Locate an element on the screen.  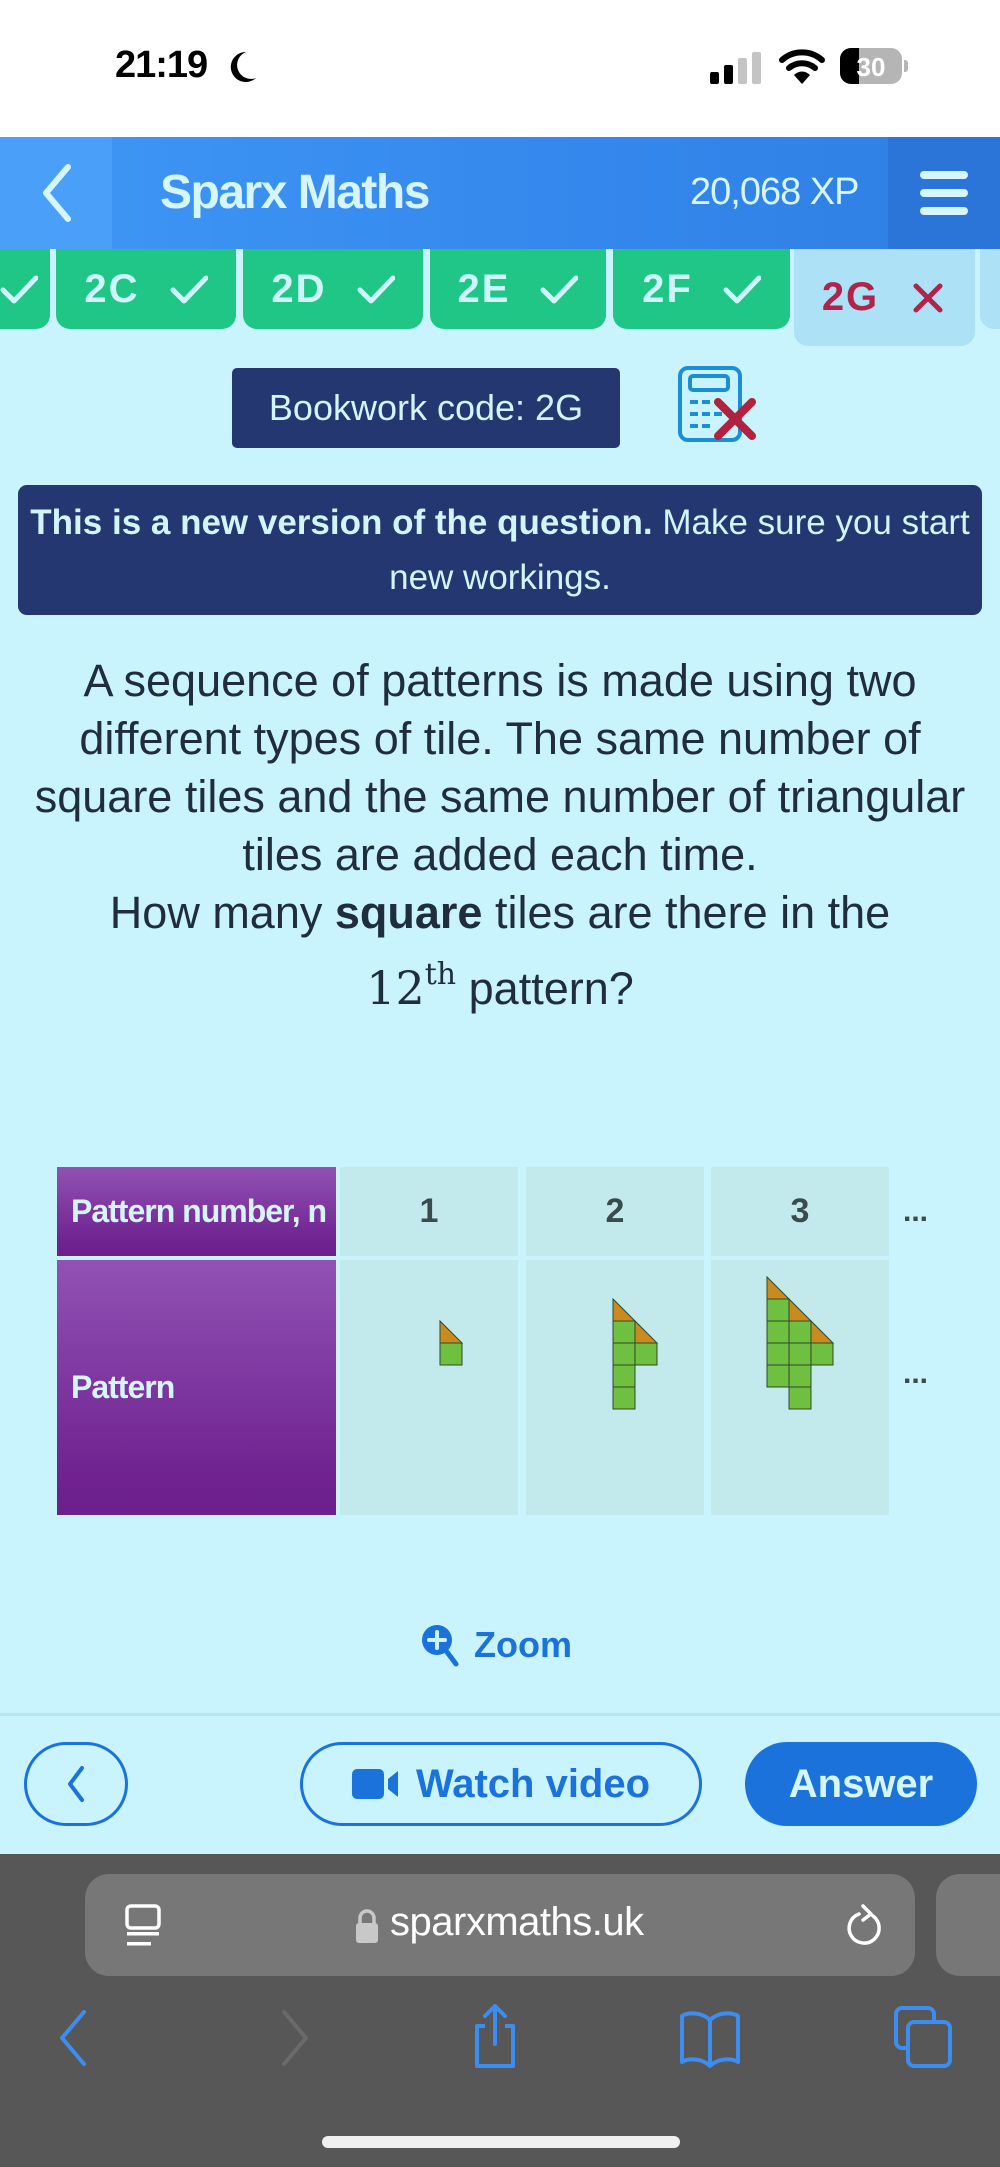
lock-icon is located at coordinates (367, 1926).